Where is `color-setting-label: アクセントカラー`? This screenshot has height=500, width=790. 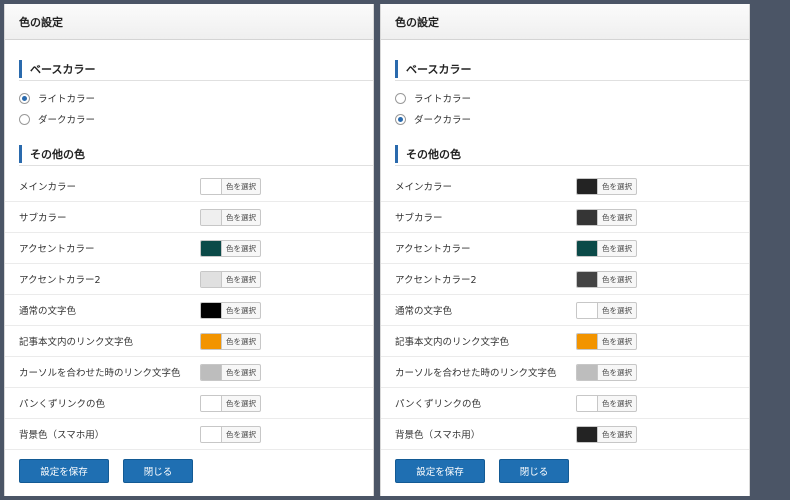 color-setting-label: アクセントカラー is located at coordinates (433, 249).